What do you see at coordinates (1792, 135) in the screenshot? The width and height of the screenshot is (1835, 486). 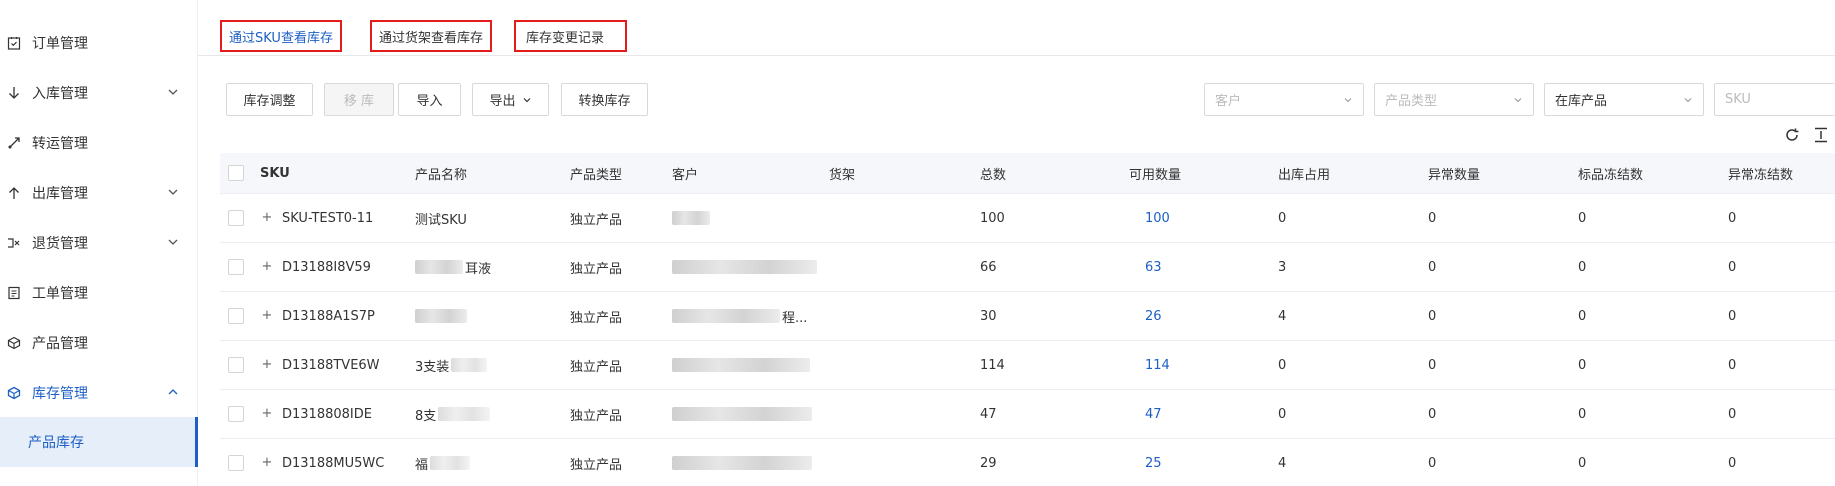 I see `refresh-icon` at bounding box center [1792, 135].